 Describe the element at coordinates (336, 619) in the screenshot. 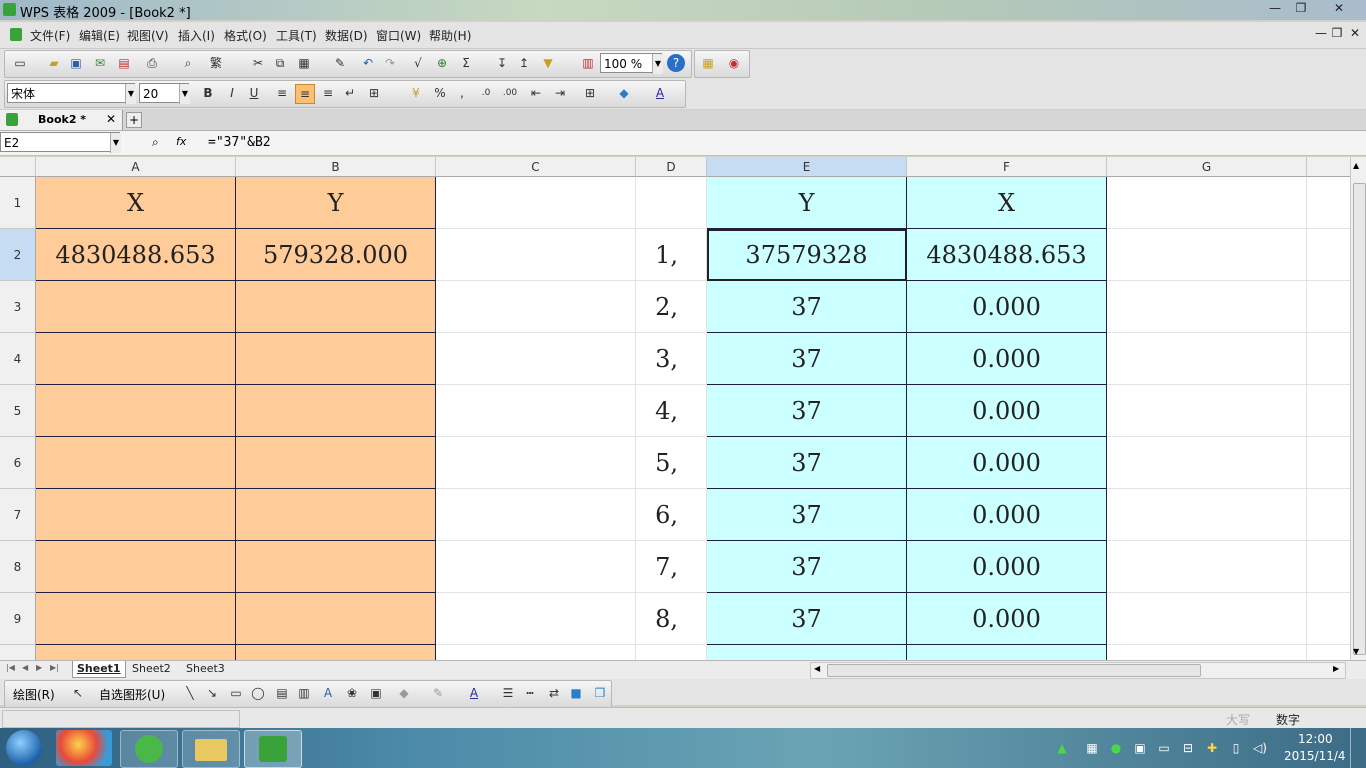

I see `cell-b9` at that location.